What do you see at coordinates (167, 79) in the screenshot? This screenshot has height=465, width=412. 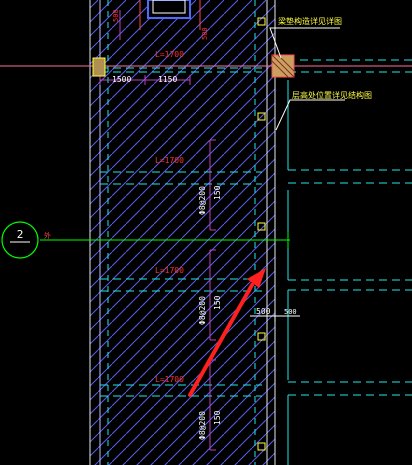 I see `dimension-1150: 1150` at bounding box center [167, 79].